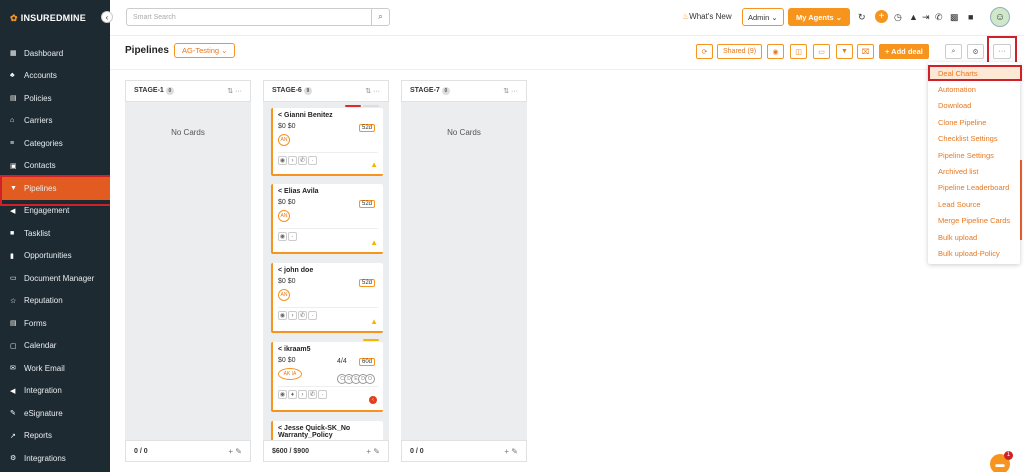  I want to click on sidebar-item-policies: ▤ Policies, so click(55, 98).